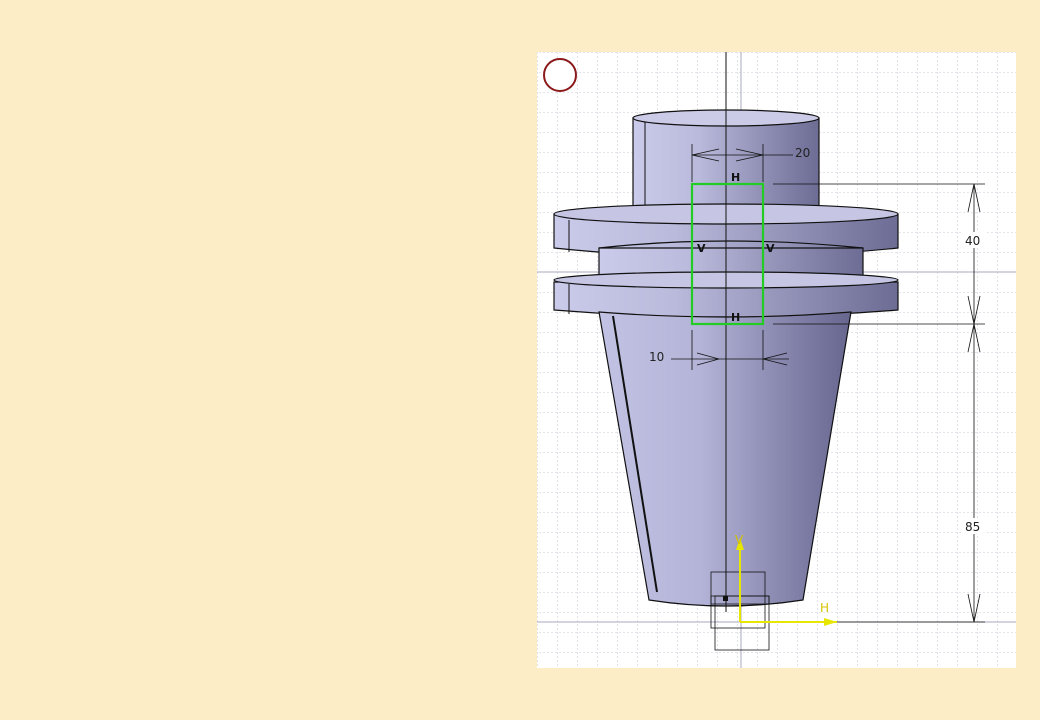  Describe the element at coordinates (802, 153) in the screenshot. I see `dimension-value: 20` at that location.